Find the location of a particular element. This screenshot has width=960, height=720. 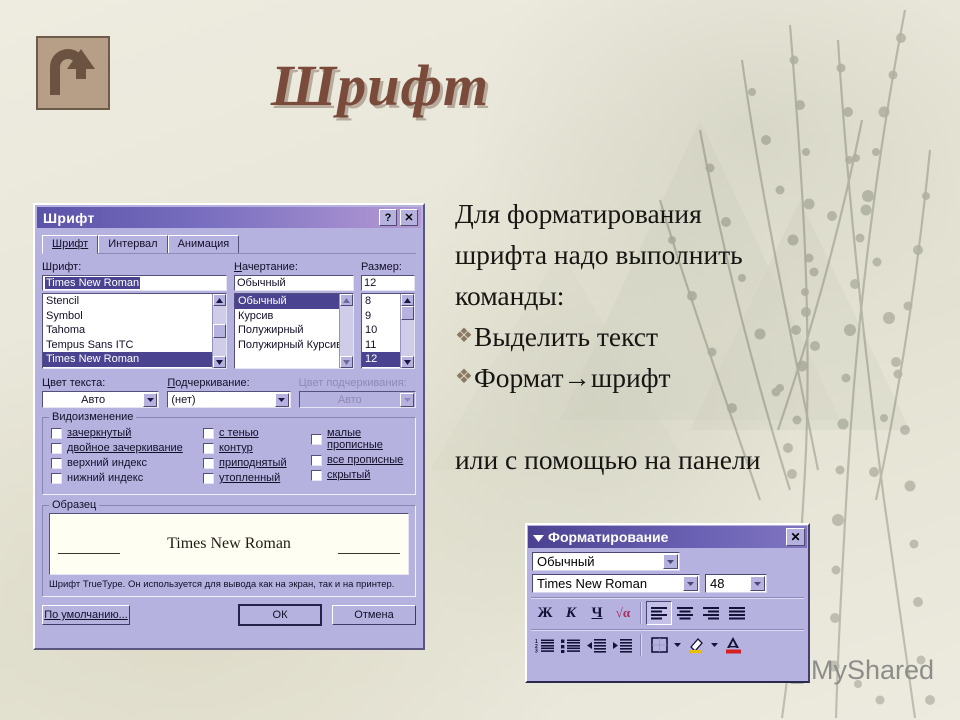

highlight-dropdown-icon is located at coordinates (714, 645).